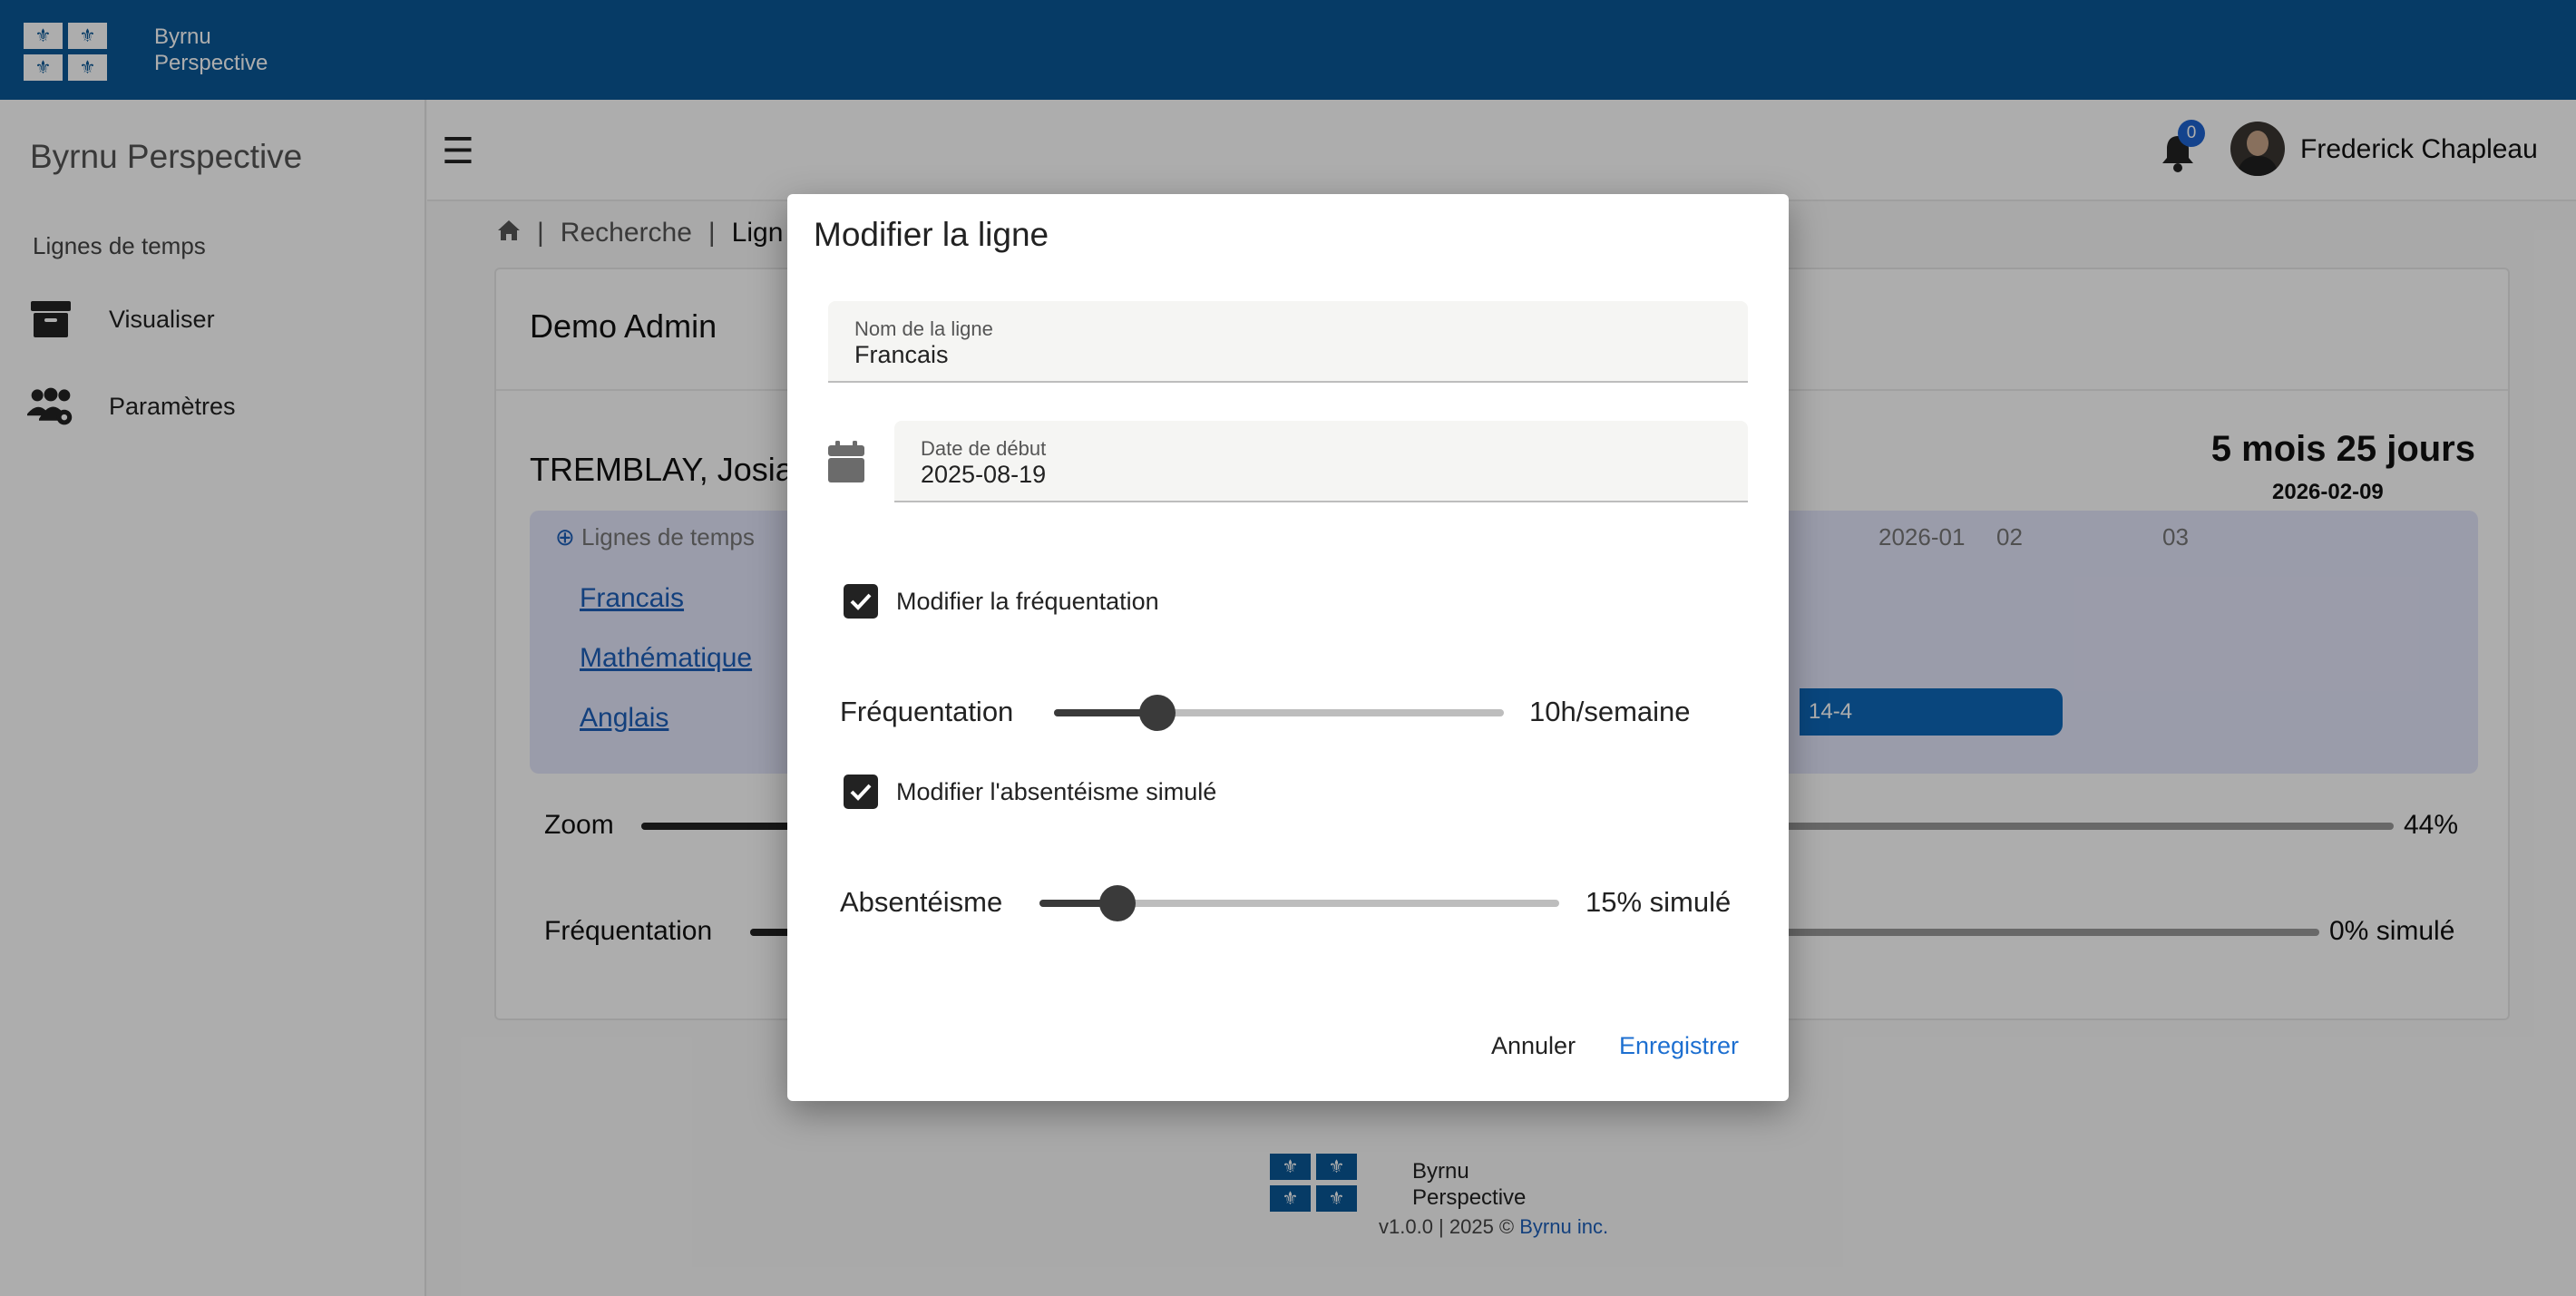 The image size is (2576, 1296). What do you see at coordinates (1679, 1046) in the screenshot?
I see `save-button: Enregistrer` at bounding box center [1679, 1046].